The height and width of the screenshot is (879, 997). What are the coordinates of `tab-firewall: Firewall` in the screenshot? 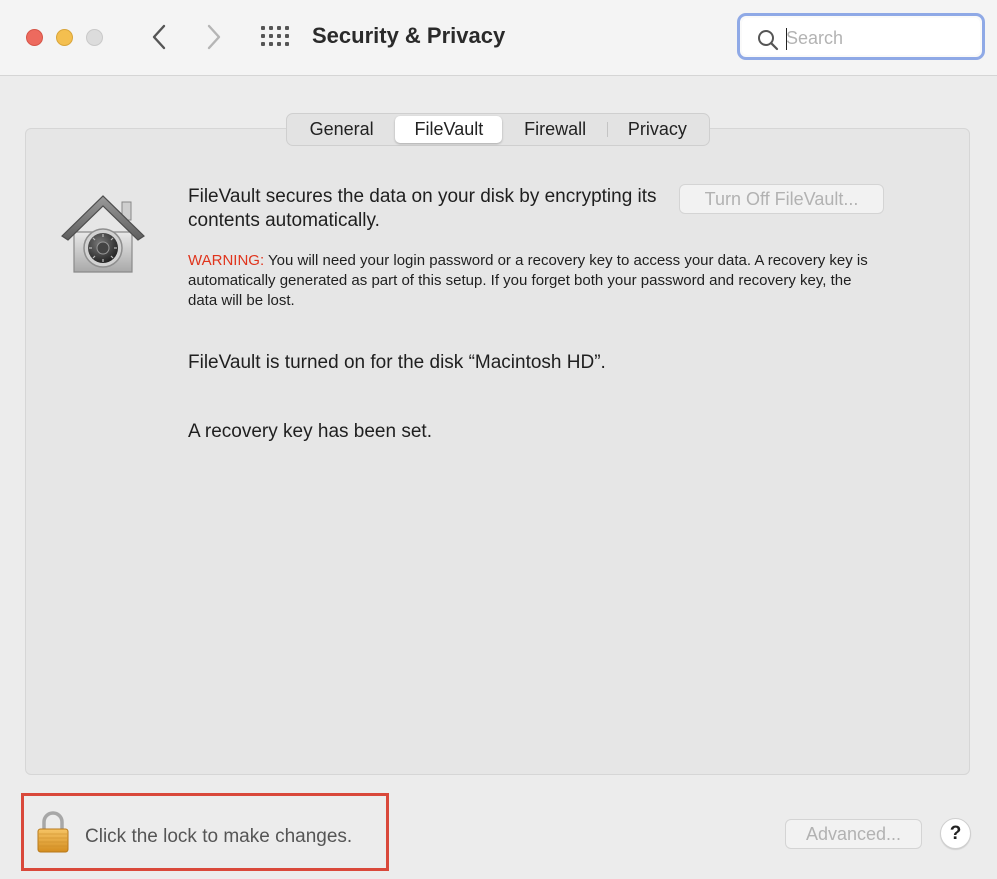 It's located at (554, 129).